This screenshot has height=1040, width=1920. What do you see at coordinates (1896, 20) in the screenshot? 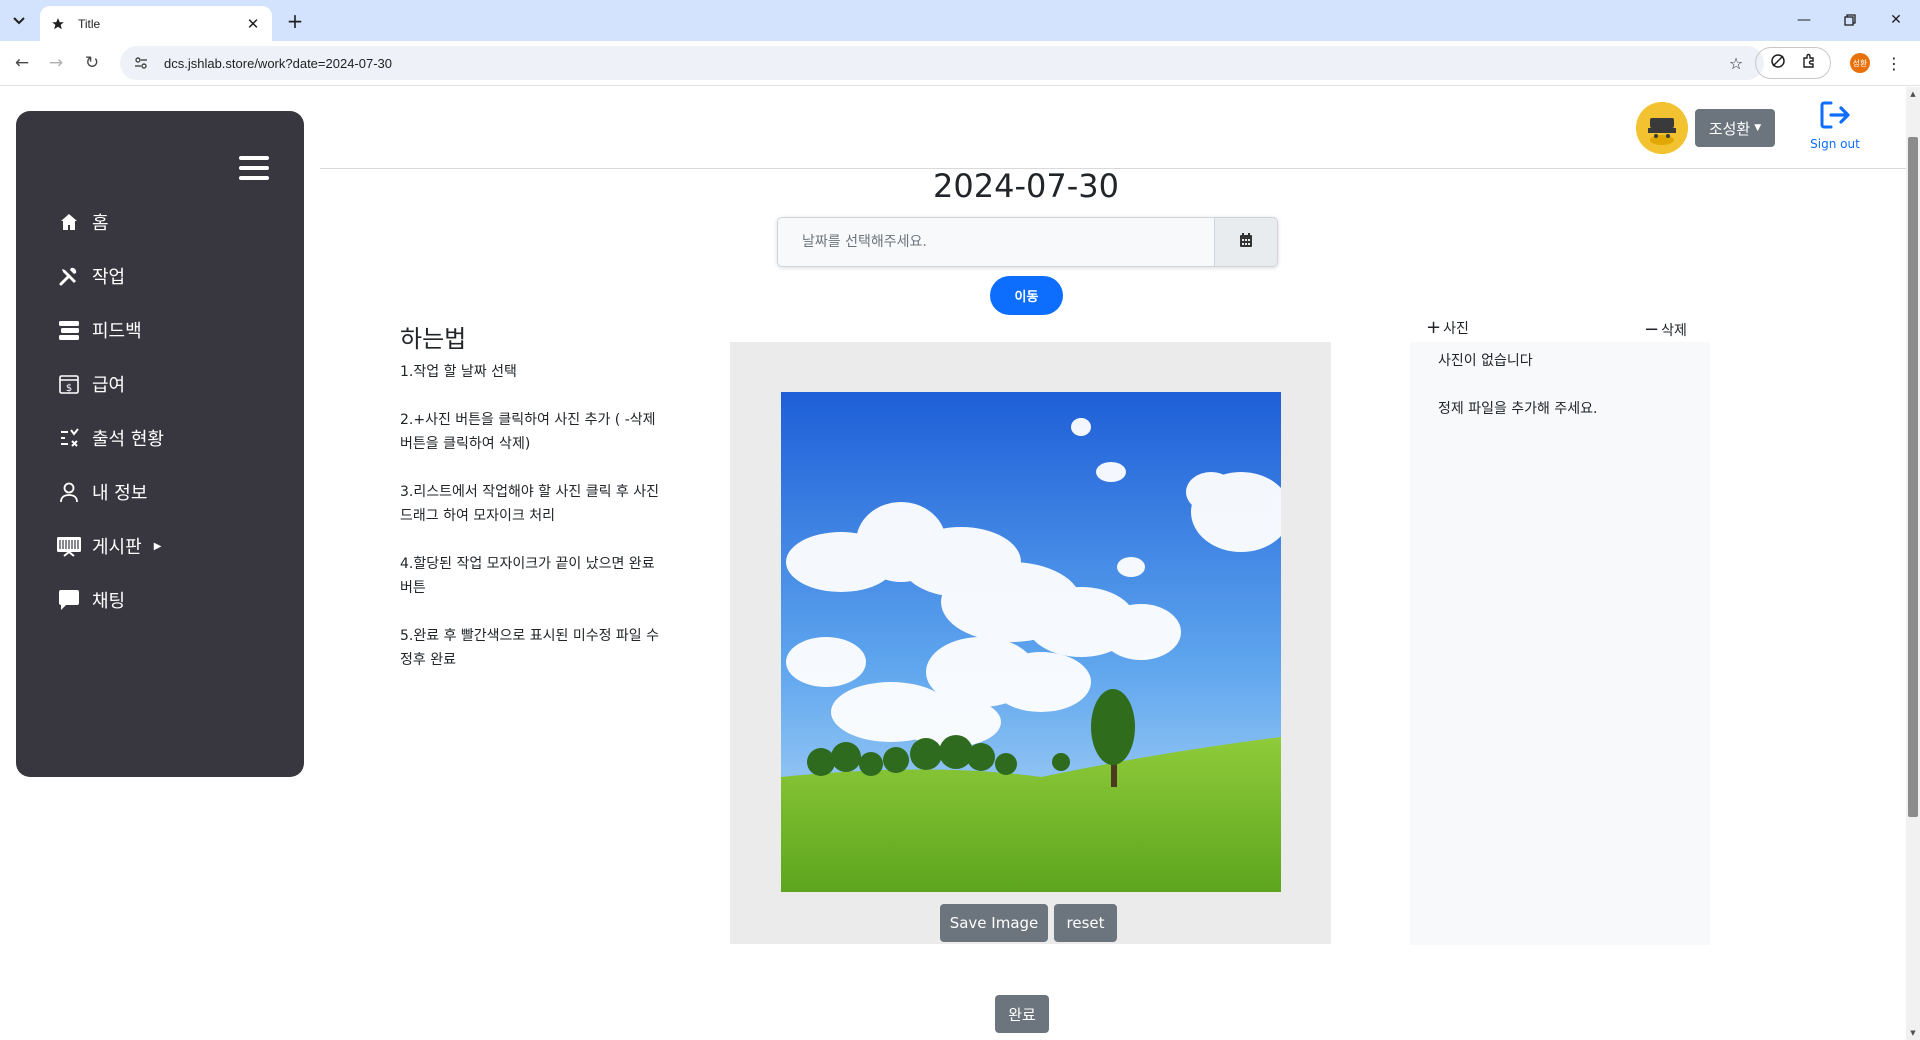
I see `close-window-icon: ✕` at bounding box center [1896, 20].